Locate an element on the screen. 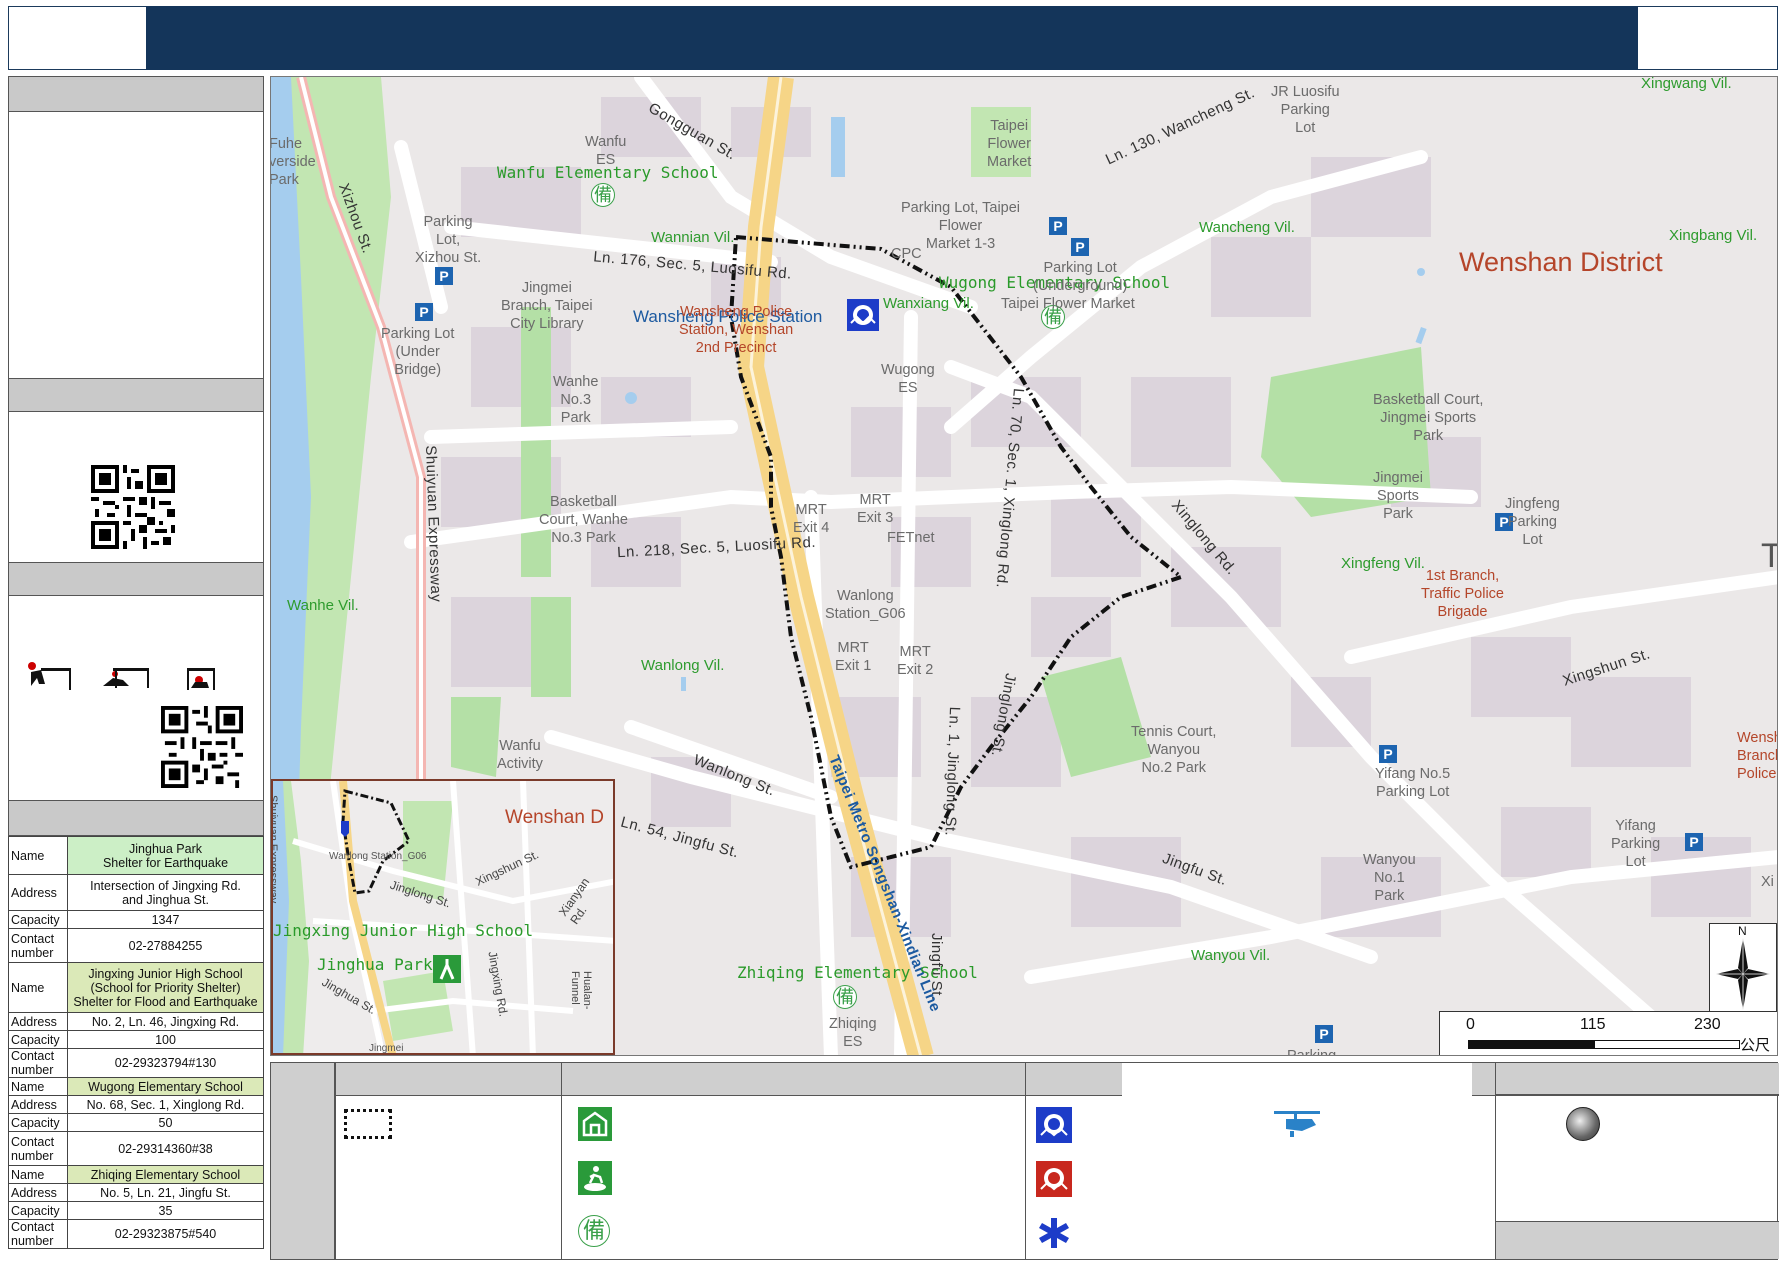 The image size is (1786, 1263). inset-school-label: Jingxing Junior High School is located at coordinates (403, 930).